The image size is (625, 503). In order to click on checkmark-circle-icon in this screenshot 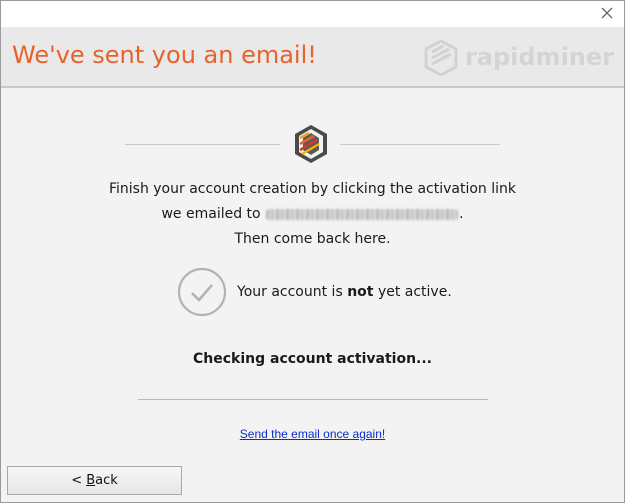, I will do `click(202, 292)`.